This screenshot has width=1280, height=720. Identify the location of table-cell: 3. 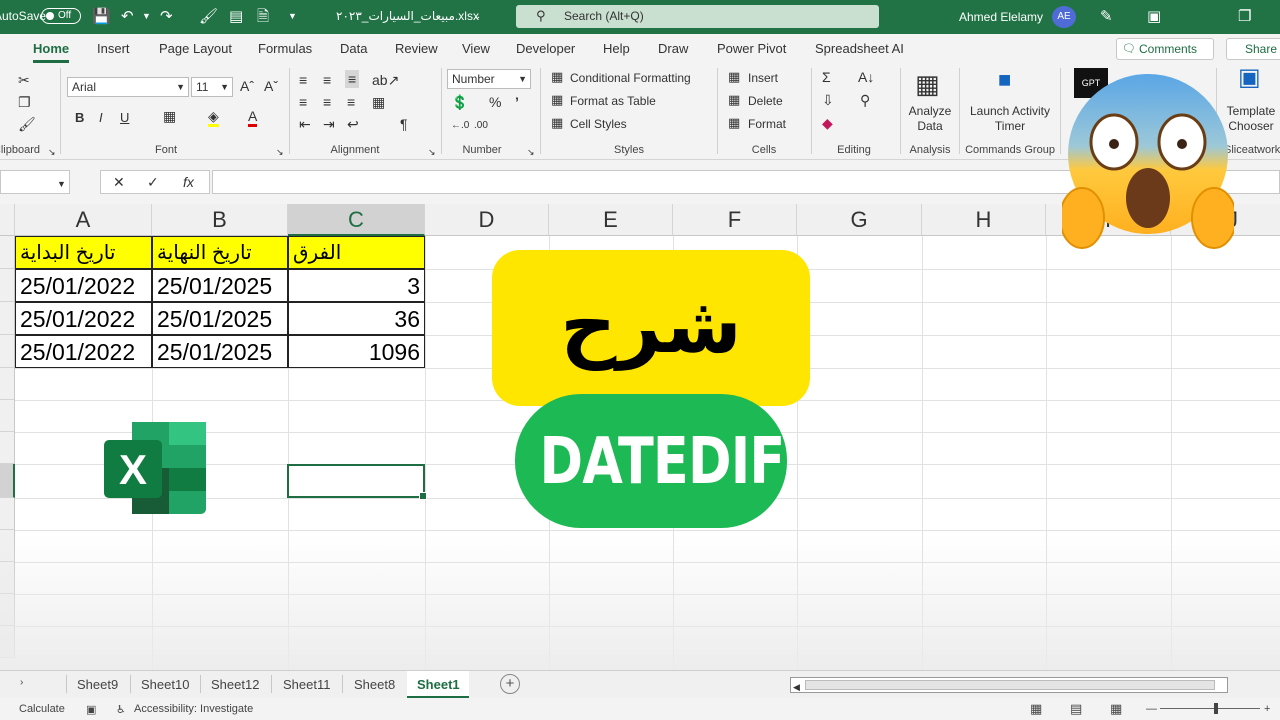
(356, 285).